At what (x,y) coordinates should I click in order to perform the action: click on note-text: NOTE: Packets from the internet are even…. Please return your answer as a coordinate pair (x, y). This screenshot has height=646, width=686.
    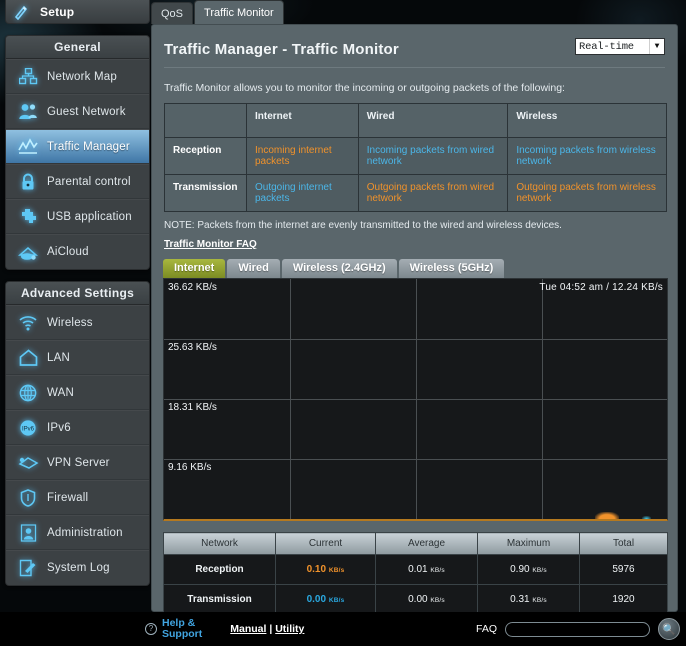
    Looking at the image, I should click on (363, 225).